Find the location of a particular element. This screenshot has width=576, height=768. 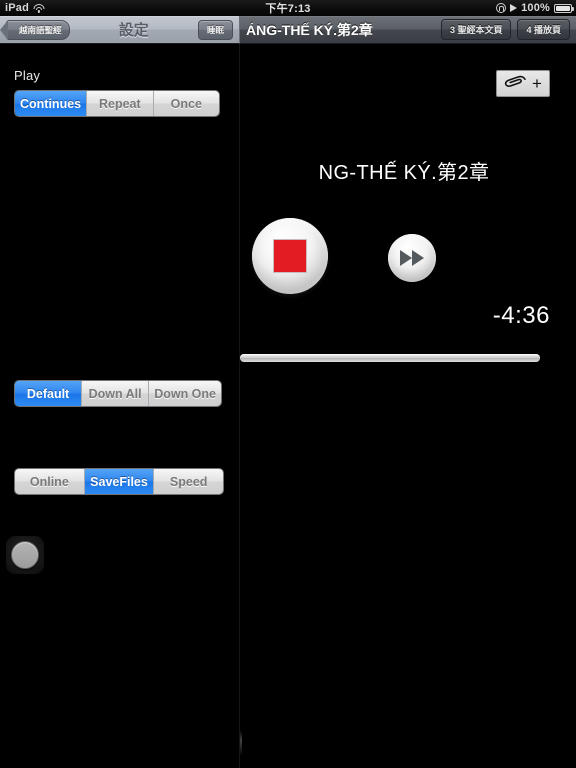

segment-savefiles: SaveFiles is located at coordinates (118, 481).